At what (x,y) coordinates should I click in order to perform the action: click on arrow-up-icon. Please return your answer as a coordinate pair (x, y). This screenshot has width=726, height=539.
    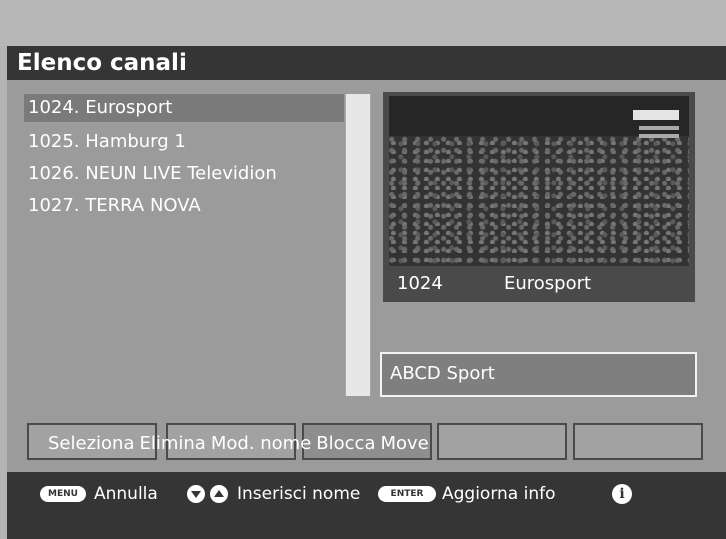
    Looking at the image, I should click on (219, 494).